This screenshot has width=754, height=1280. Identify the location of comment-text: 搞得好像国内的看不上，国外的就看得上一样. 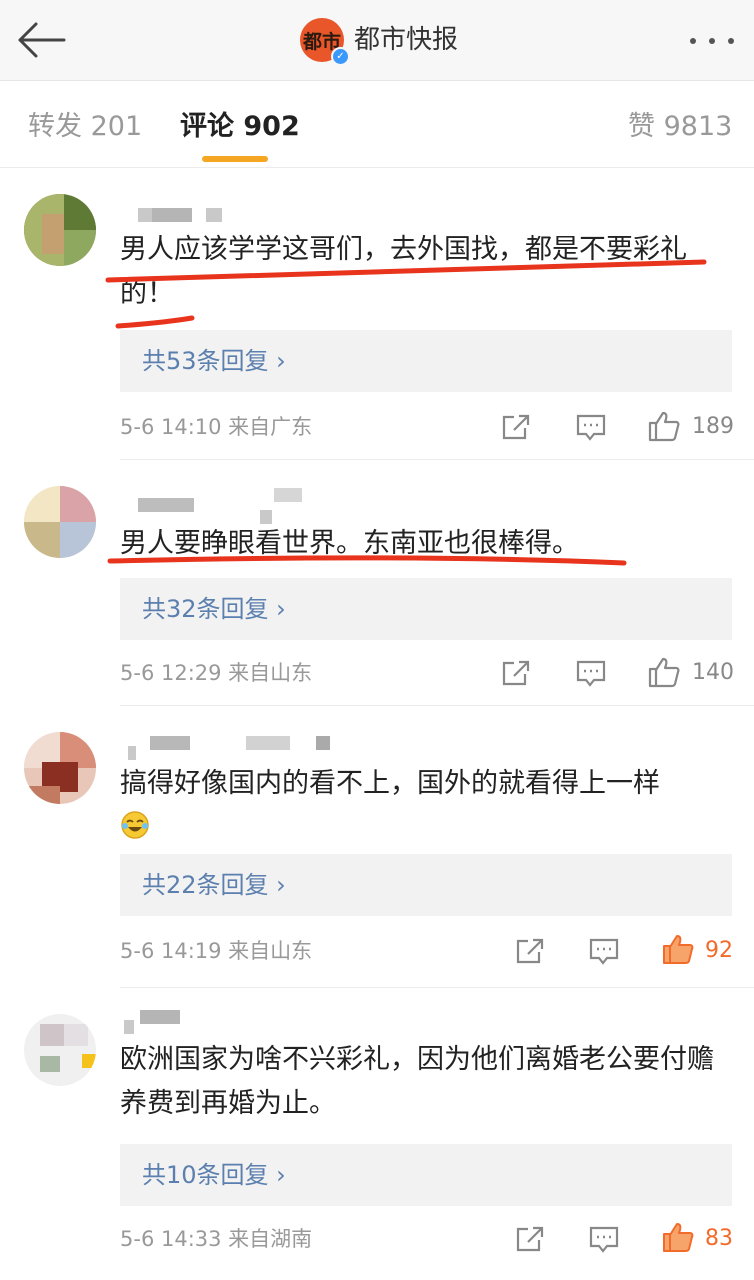
(390, 783).